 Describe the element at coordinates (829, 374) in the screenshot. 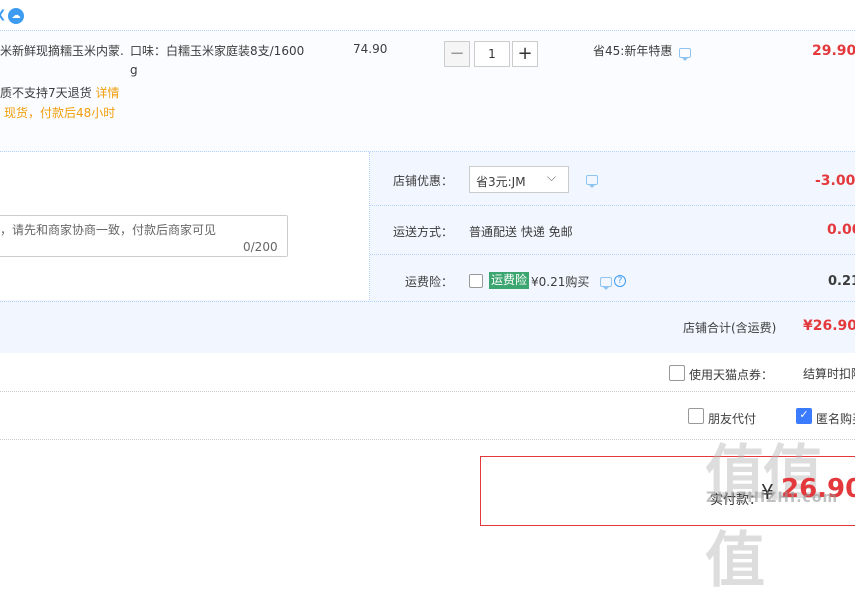

I see `settle-note: 结算时扣除` at that location.